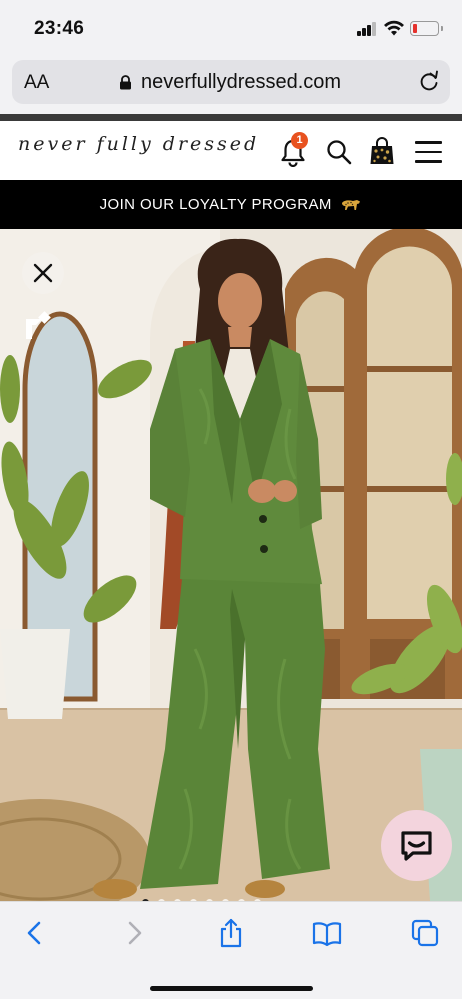 The width and height of the screenshot is (462, 999). Describe the element at coordinates (231, 933) in the screenshot. I see `share-icon` at that location.